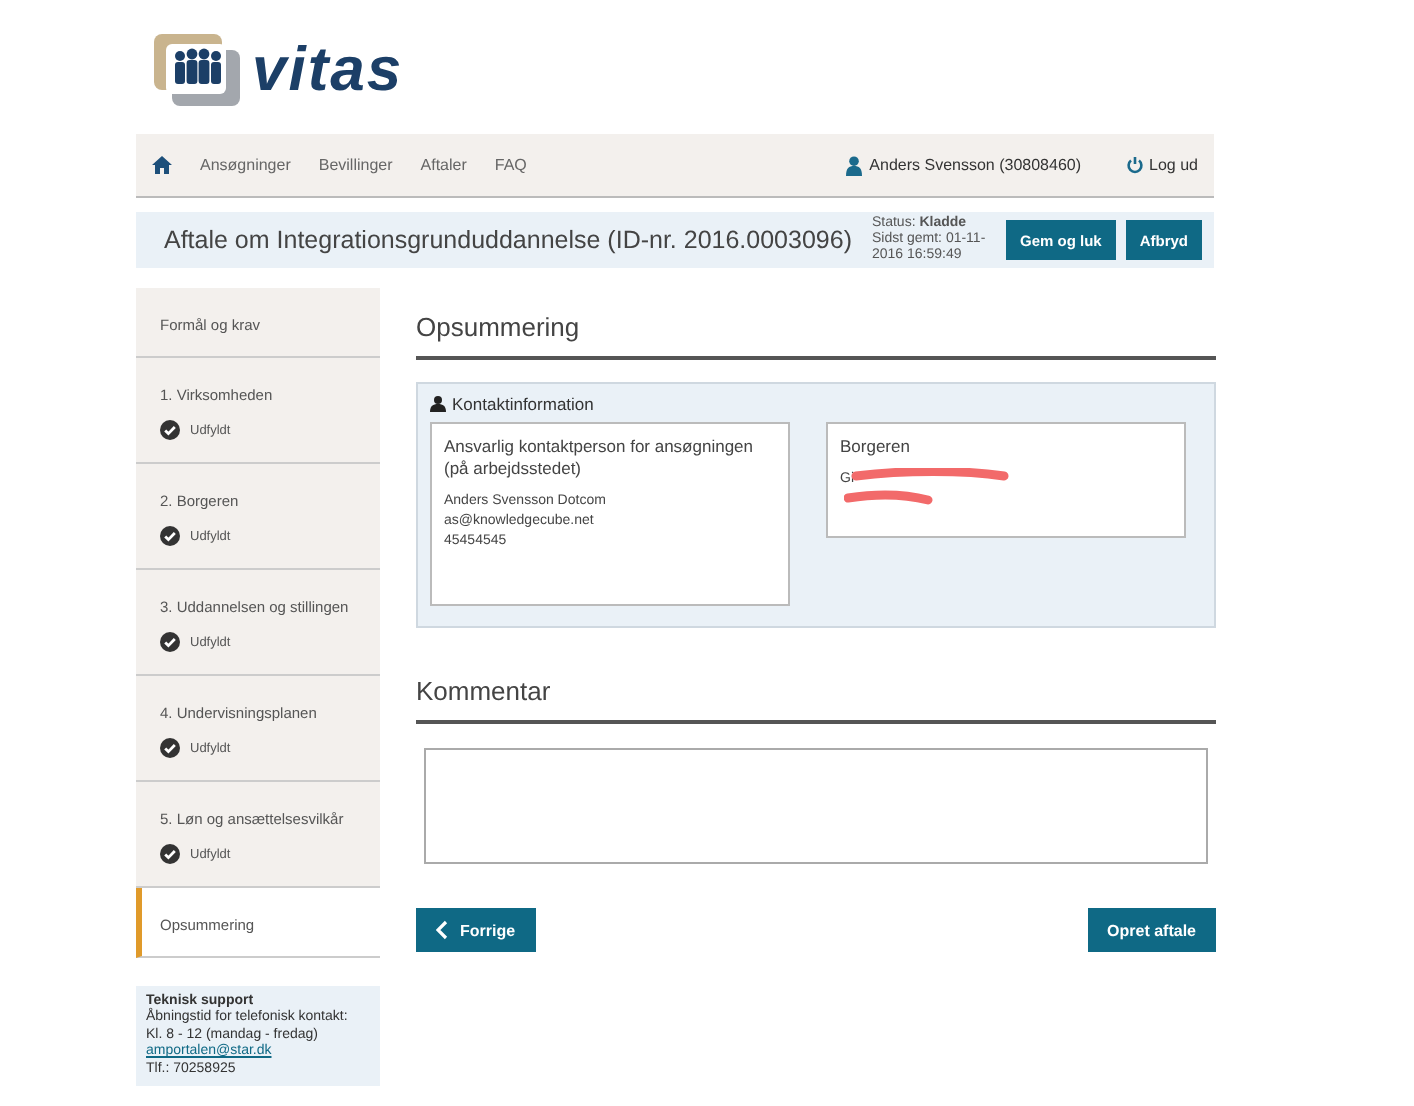 The width and height of the screenshot is (1414, 1106). Describe the element at coordinates (508, 240) in the screenshot. I see `page-title: Aftale om Integrationsgrunduddannelse (ID-nr. 2016.0003096)` at that location.